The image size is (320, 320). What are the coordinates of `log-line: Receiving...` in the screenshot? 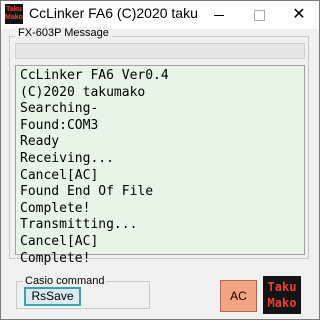 It's located at (67, 158).